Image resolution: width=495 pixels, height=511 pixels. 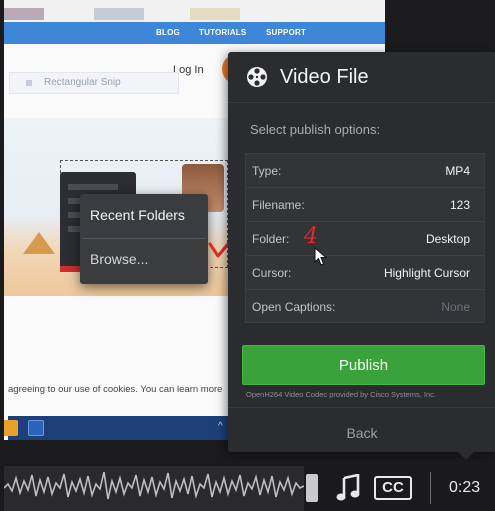 I want to click on option-value: Highlight Cursor, so click(x=426, y=273).